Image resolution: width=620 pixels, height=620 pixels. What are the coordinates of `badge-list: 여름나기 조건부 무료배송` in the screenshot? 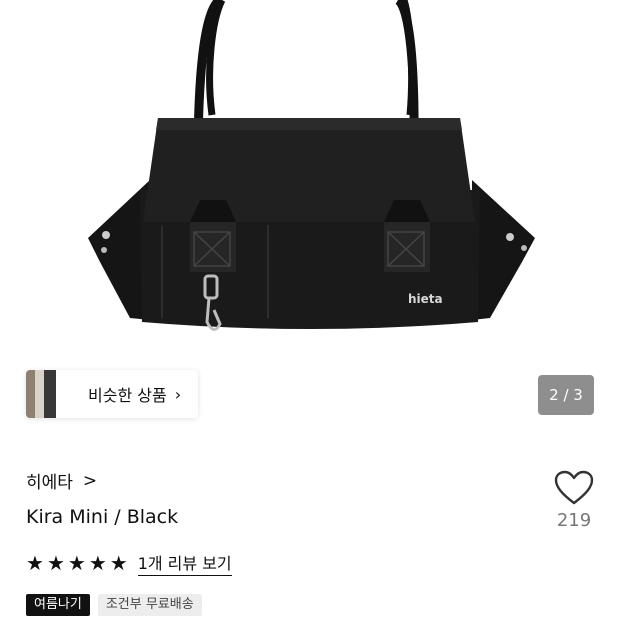 It's located at (114, 605).